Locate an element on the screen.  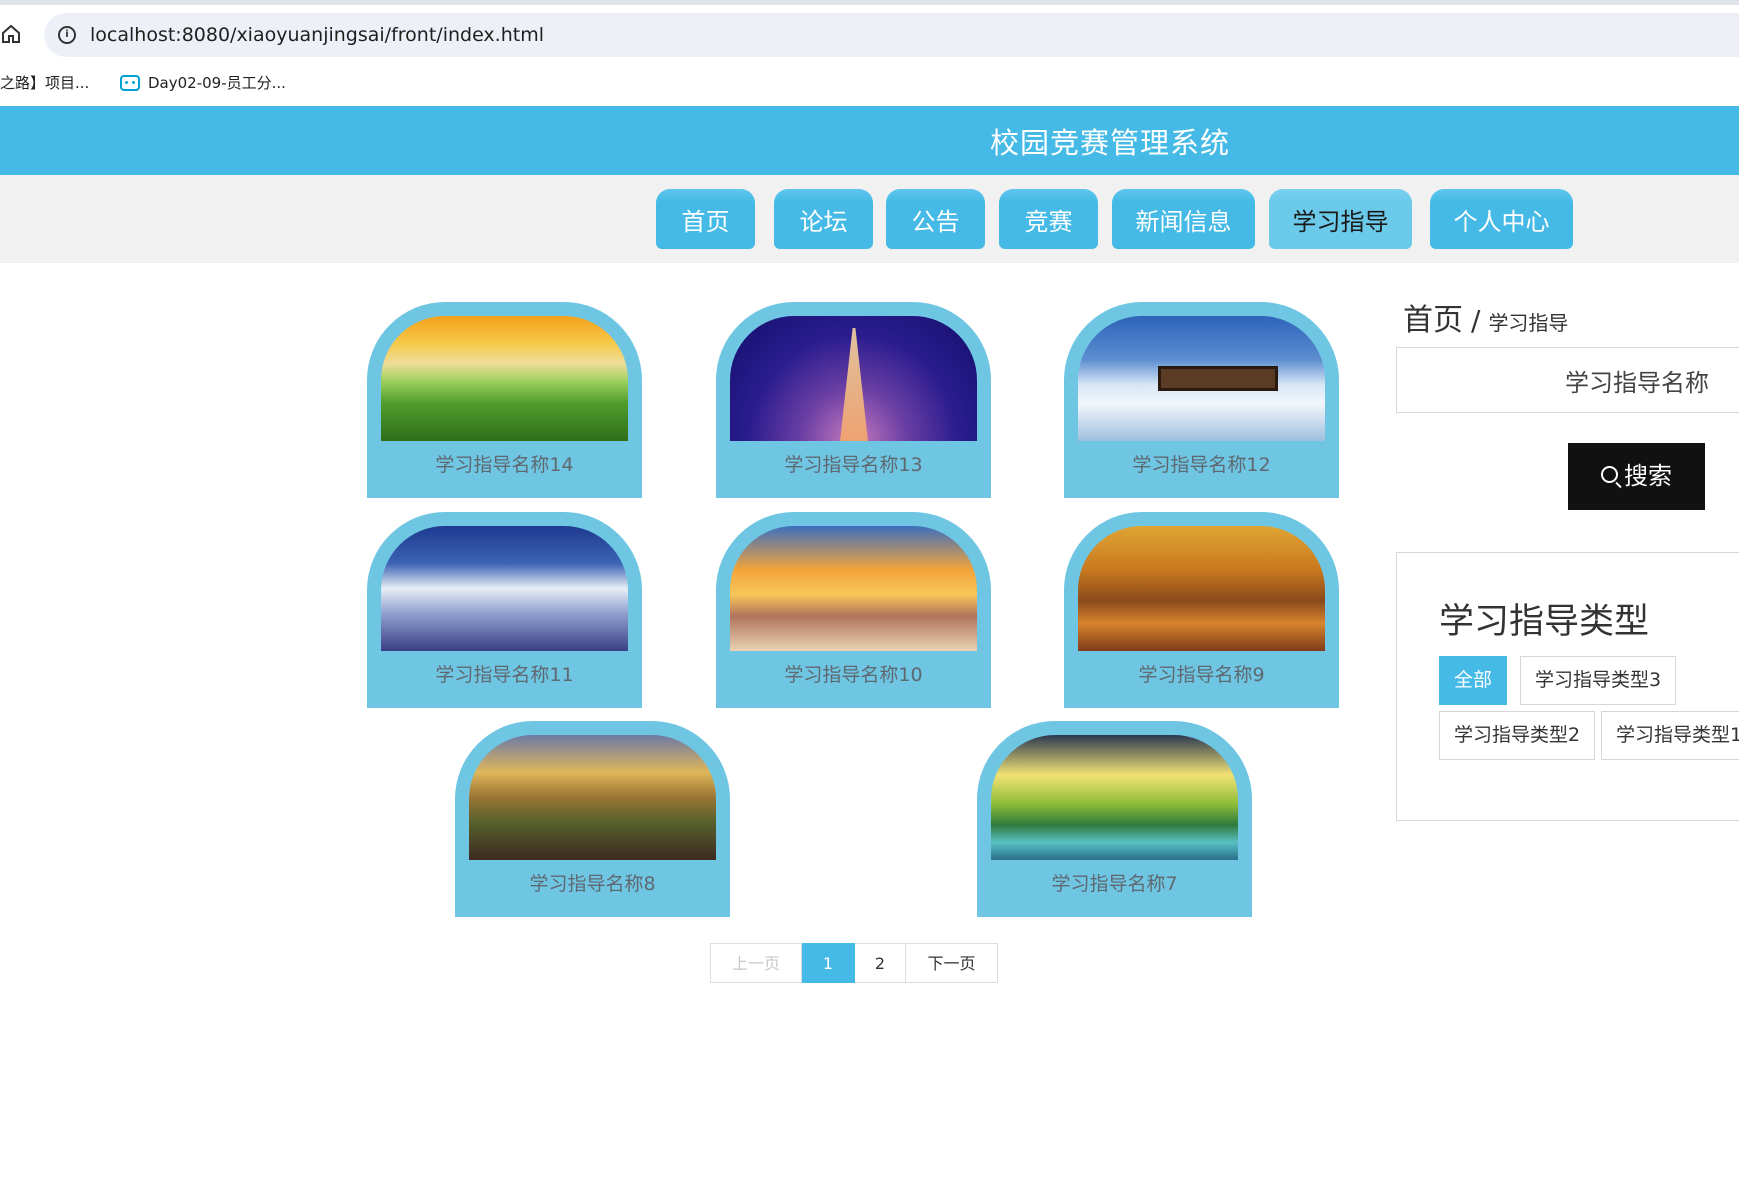
card-image-autumn is located at coordinates (1201, 588).